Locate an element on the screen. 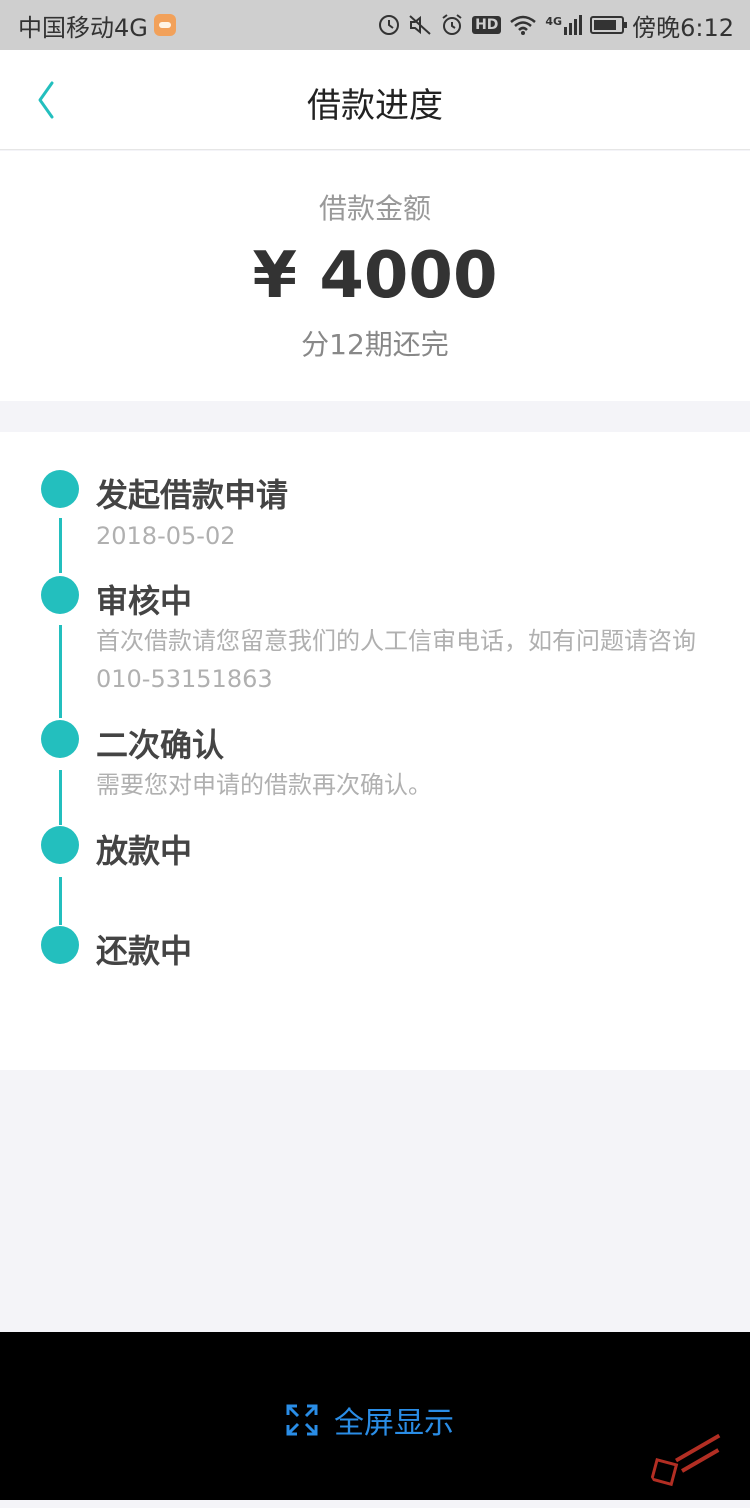 The width and height of the screenshot is (750, 1508). status-bar-left: 中国移动4G is located at coordinates (97, 25).